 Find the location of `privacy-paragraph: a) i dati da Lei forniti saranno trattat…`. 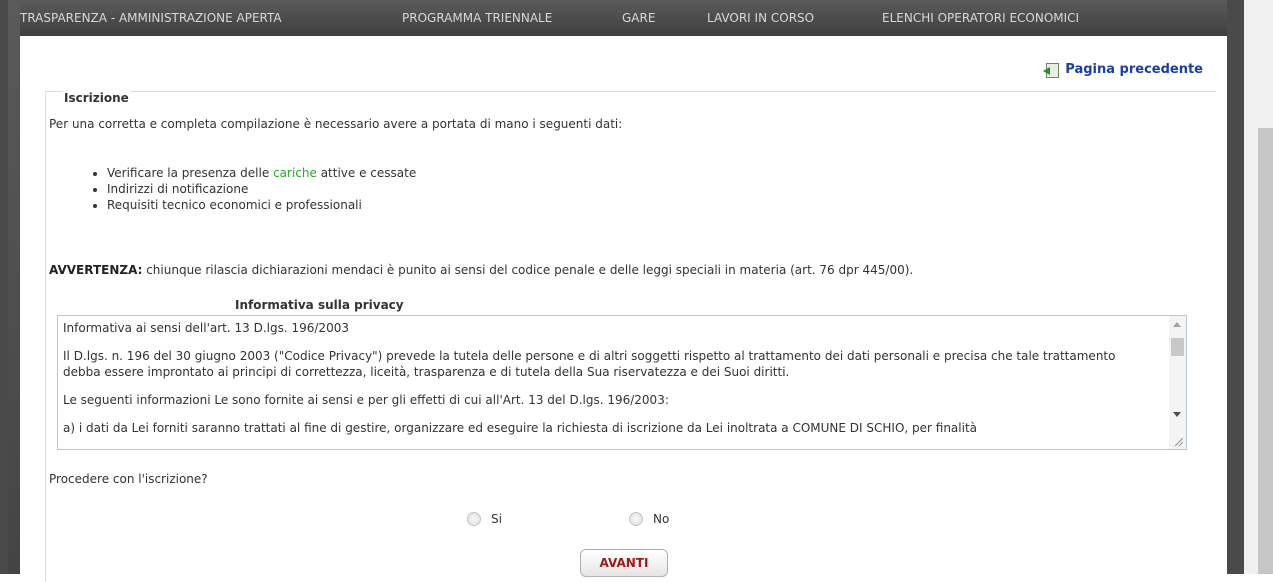

privacy-paragraph: a) i dati da Lei forniti saranno trattat… is located at coordinates (520, 428).